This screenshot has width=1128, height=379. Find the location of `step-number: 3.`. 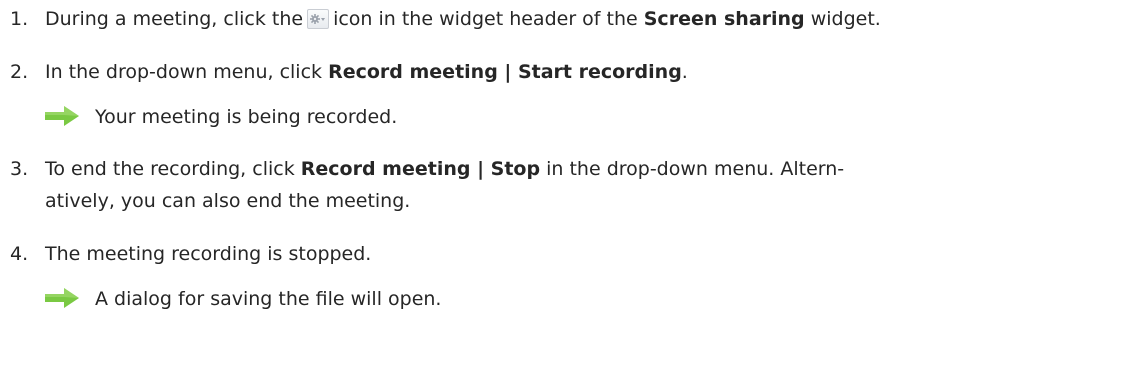

step-number: 3. is located at coordinates (19, 169).